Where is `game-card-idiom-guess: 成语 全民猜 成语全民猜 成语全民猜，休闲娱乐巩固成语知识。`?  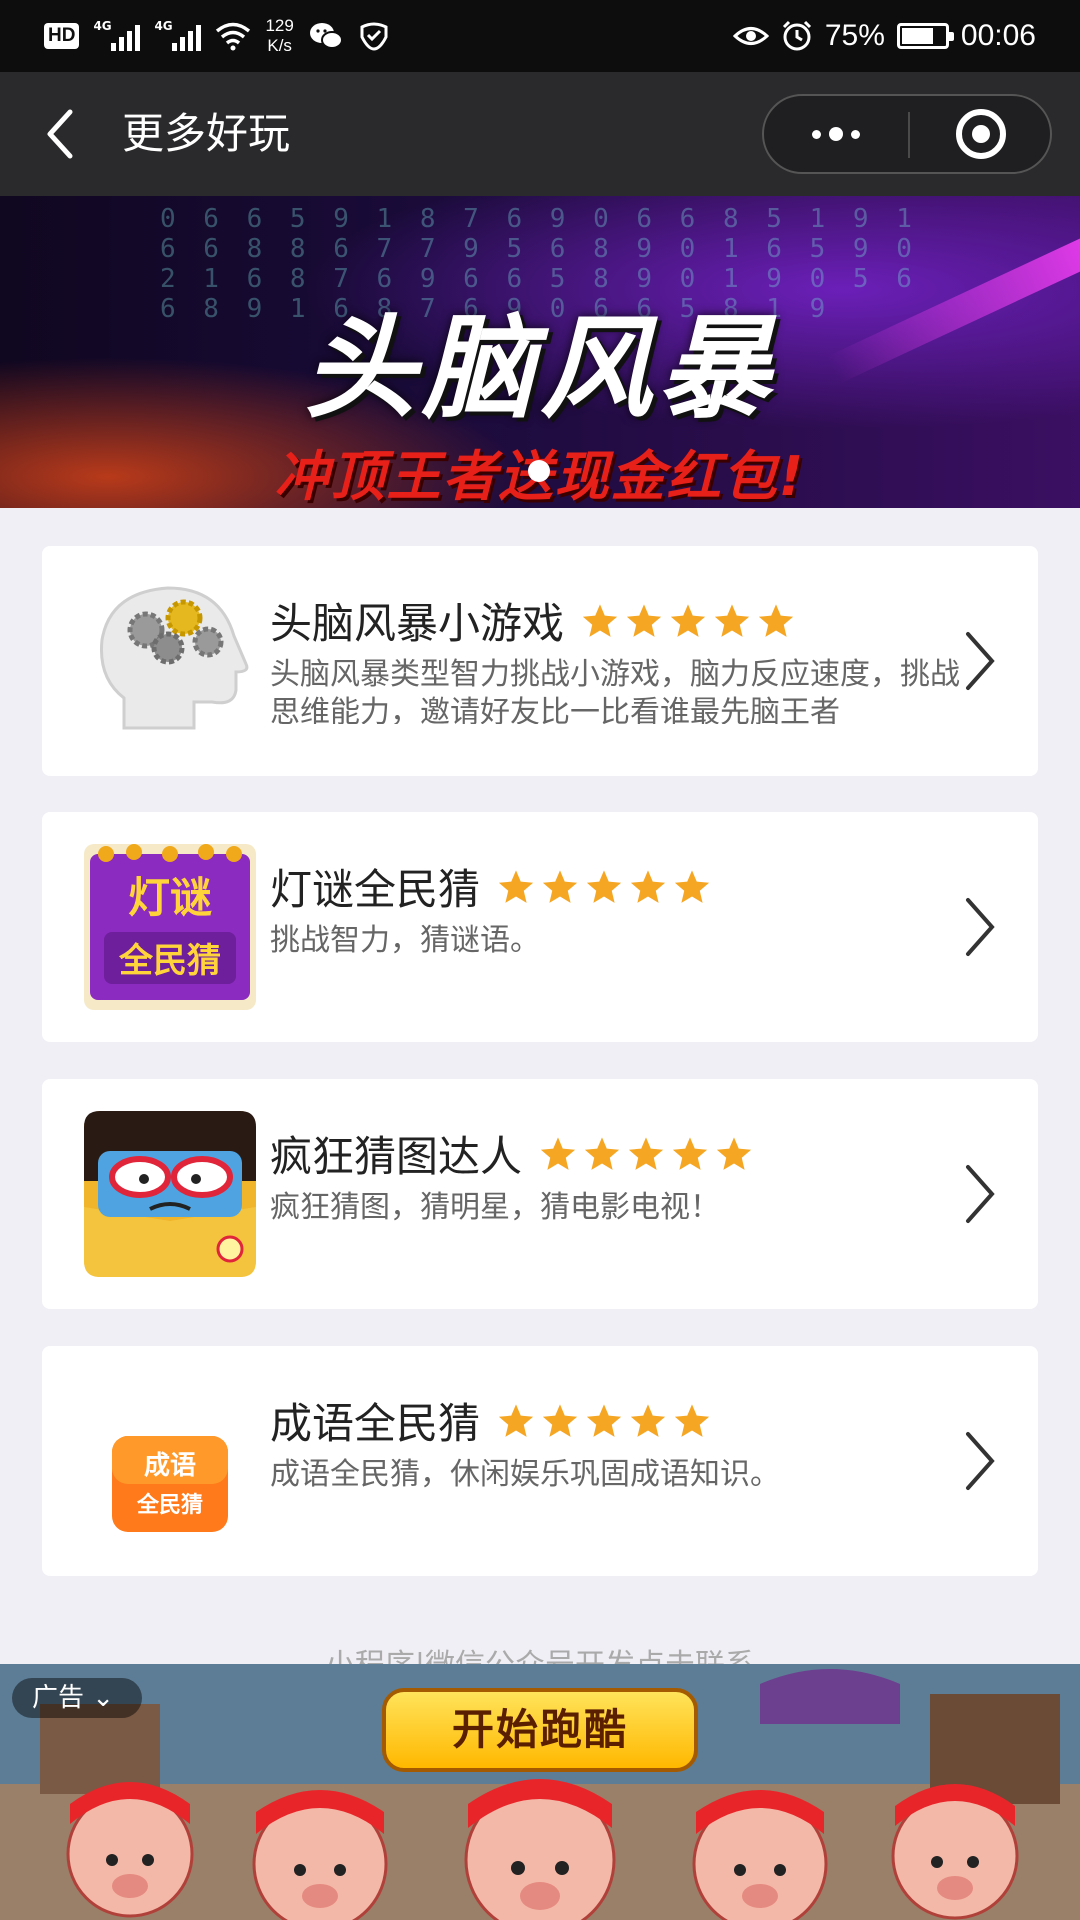
game-card-idiom-guess: 成语 全民猜 成语全民猜 成语全民猜，休闲娱乐巩固成语知识。 is located at coordinates (540, 1461).